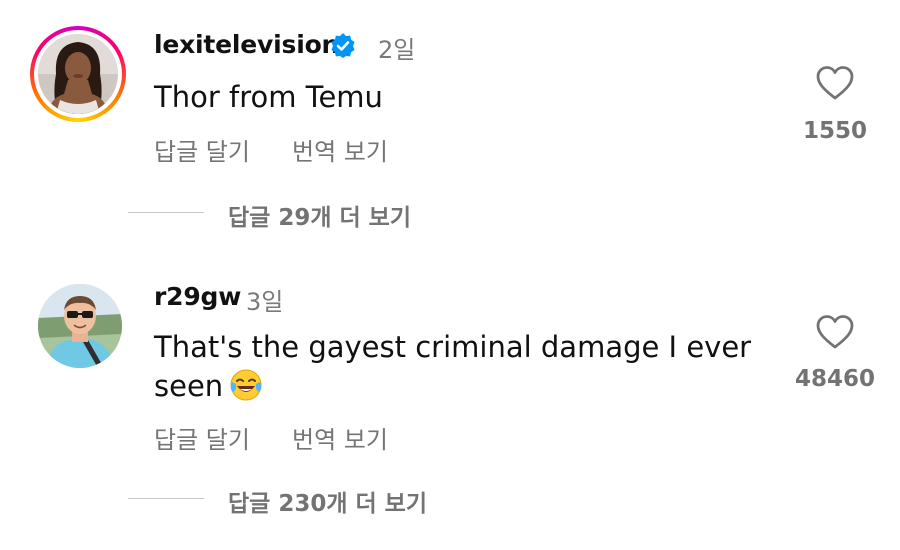 This screenshot has width=900, height=550. I want to click on comment-username: r29gw, so click(197, 296).